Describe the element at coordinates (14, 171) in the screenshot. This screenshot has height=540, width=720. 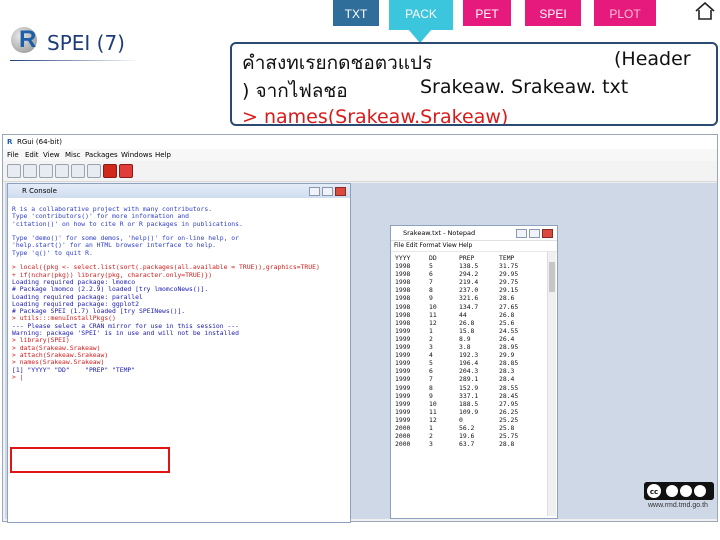
I see `open-script-icon` at that location.